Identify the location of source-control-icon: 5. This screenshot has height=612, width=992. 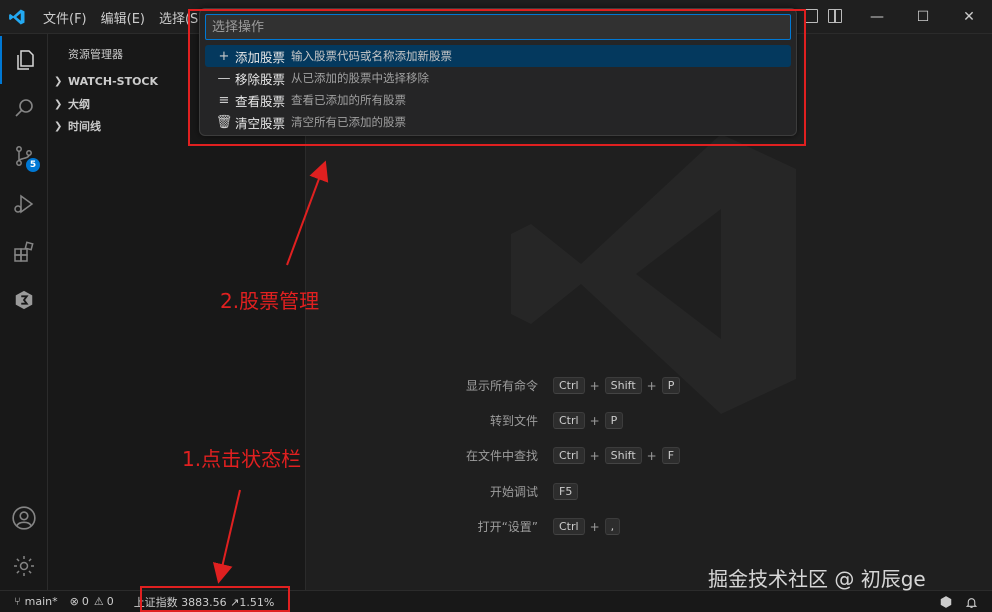
(24, 156).